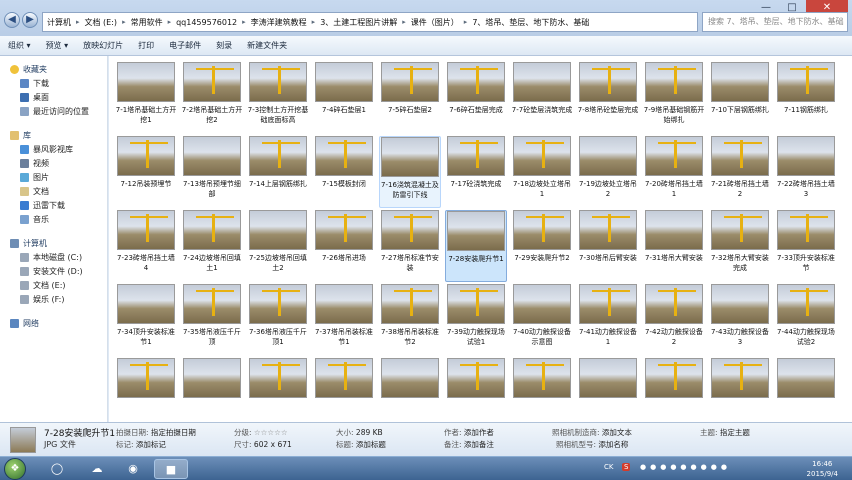  What do you see at coordinates (267, 45) in the screenshot?
I see `toolbar-button: 新建文件夹` at bounding box center [267, 45].